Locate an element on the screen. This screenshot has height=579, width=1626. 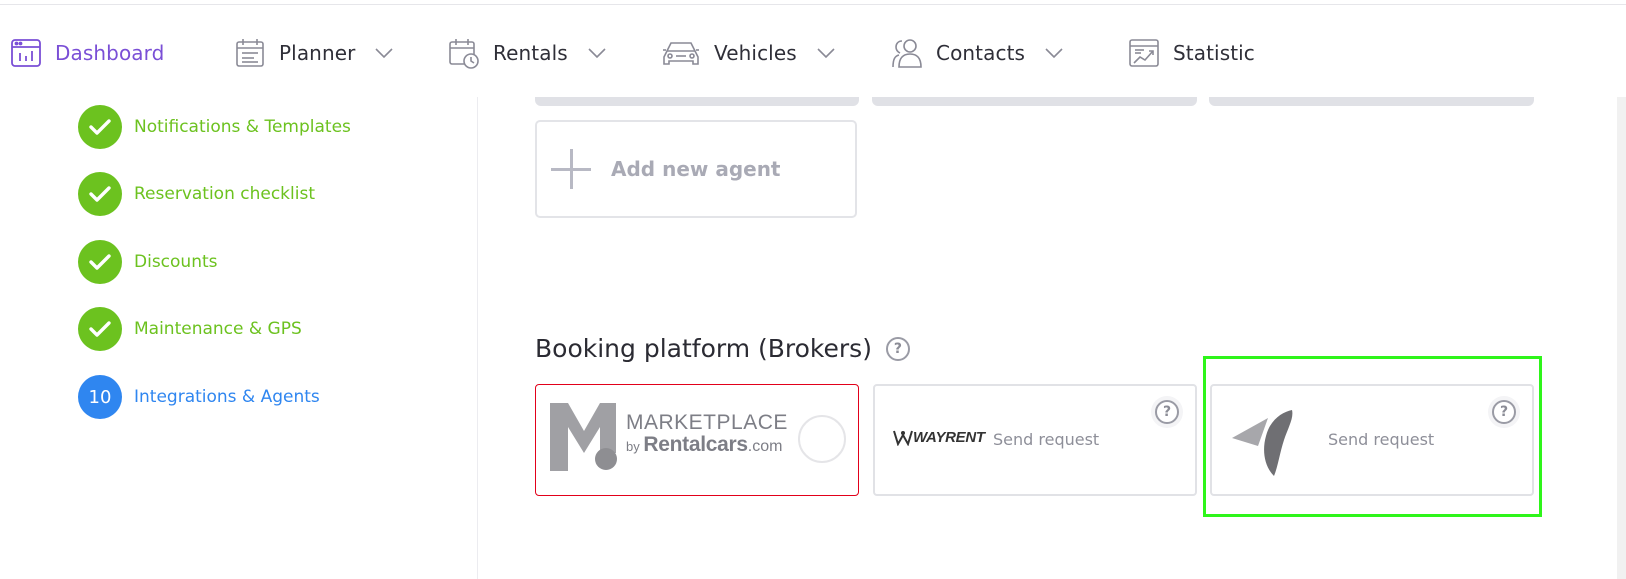
nav-dashboard: Dashboard is located at coordinates (86, 53).